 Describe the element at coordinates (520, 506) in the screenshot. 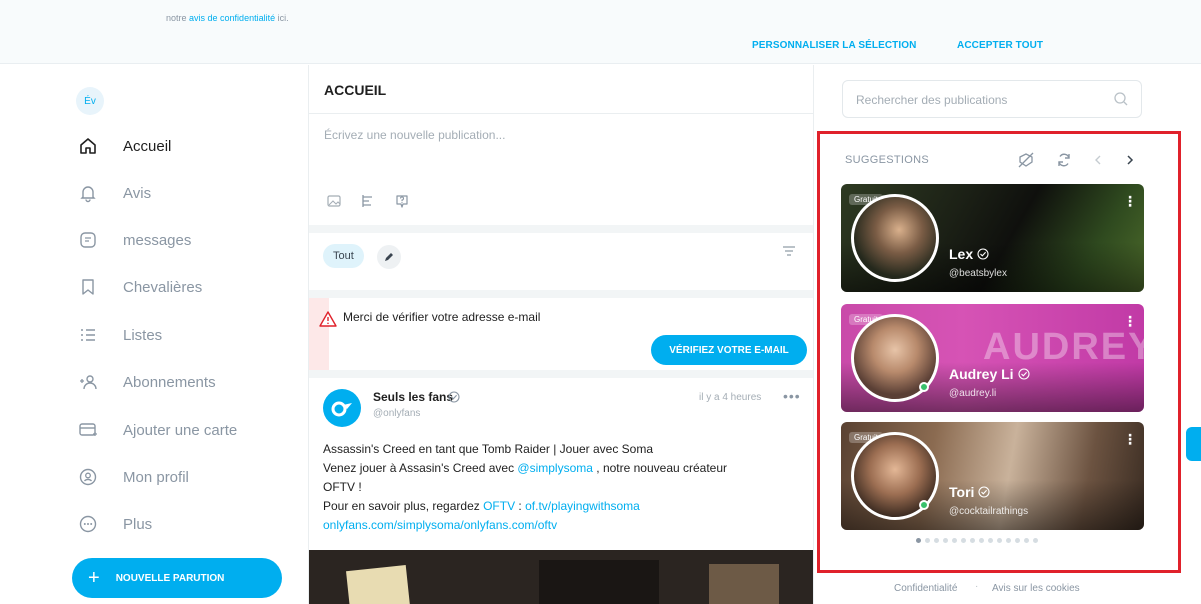

I see `post-text: :` at that location.